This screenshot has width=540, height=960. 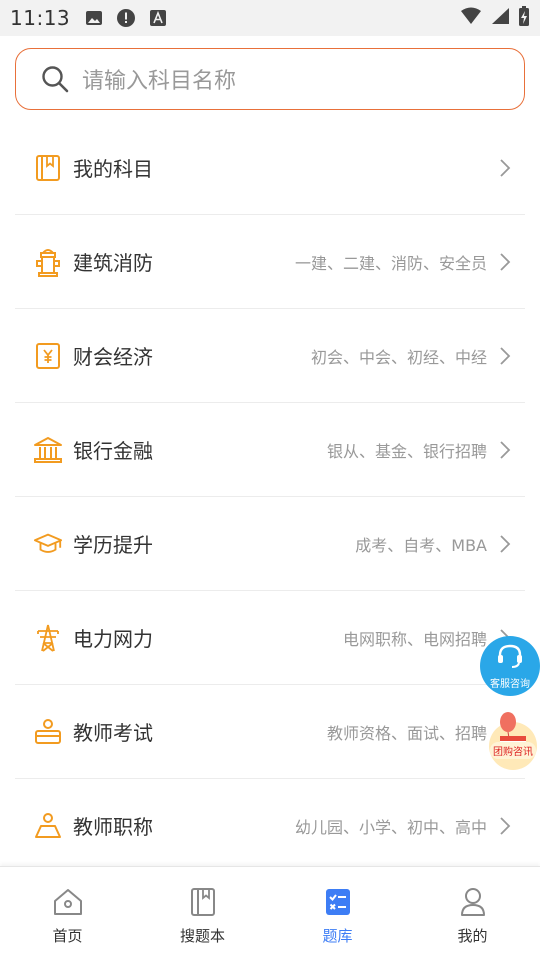 I want to click on customer-service-button: 客服咨询, so click(x=510, y=666).